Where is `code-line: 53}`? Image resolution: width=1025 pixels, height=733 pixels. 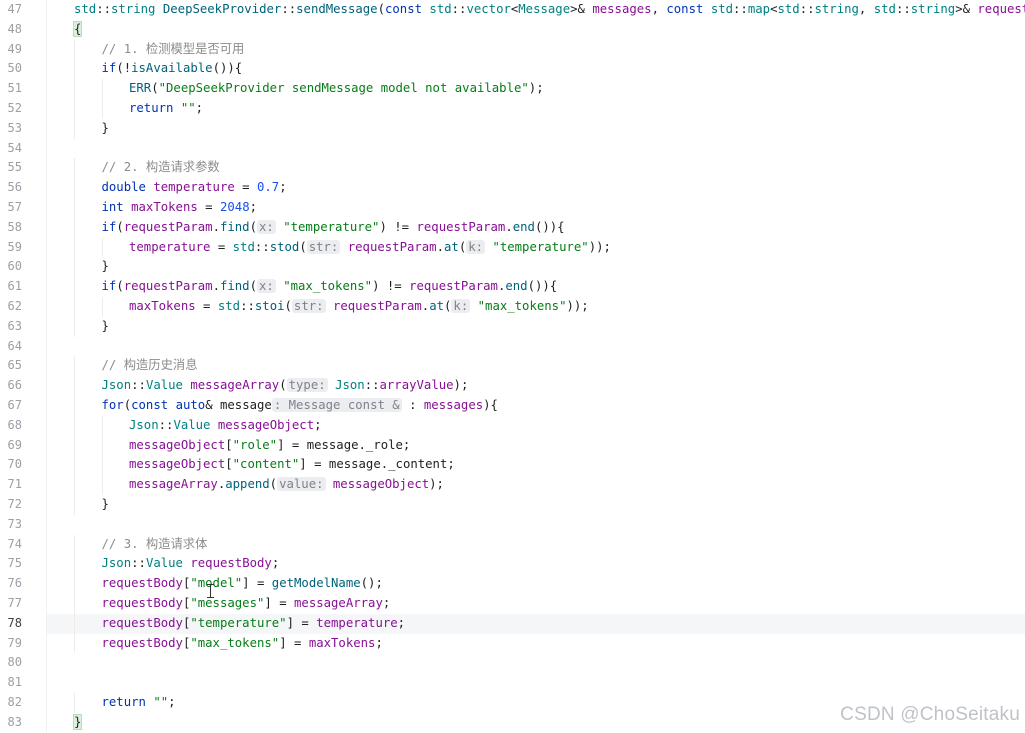 code-line: 53} is located at coordinates (512, 128).